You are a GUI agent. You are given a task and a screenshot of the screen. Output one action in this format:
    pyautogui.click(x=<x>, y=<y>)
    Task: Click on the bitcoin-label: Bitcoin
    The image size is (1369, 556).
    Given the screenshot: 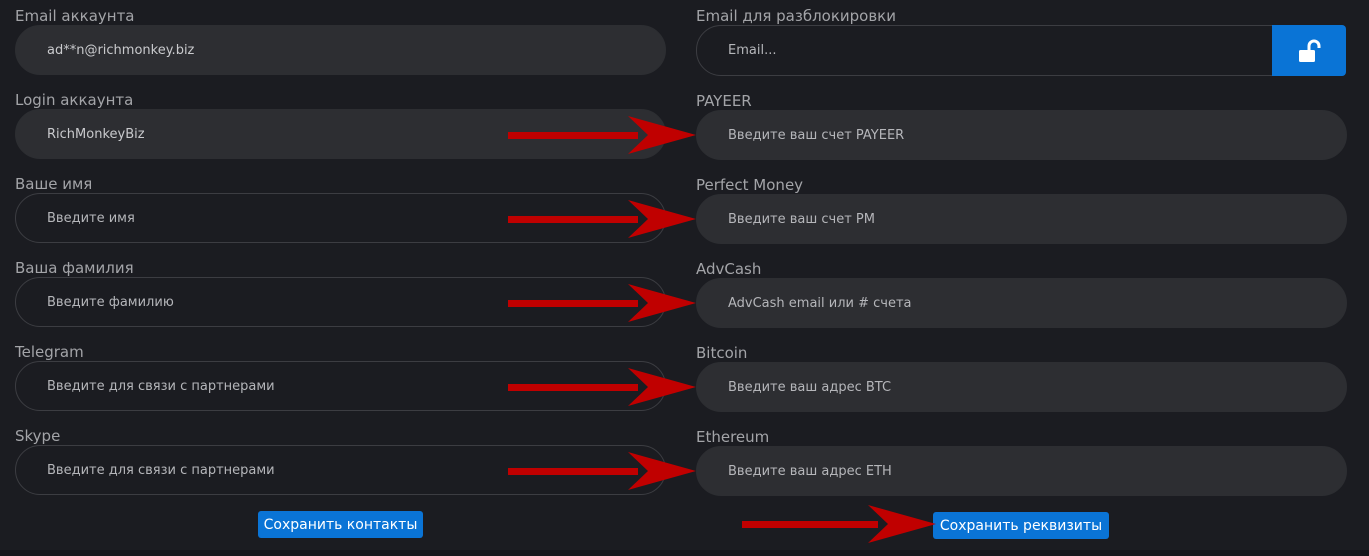 What is the action you would take?
    pyautogui.click(x=722, y=353)
    